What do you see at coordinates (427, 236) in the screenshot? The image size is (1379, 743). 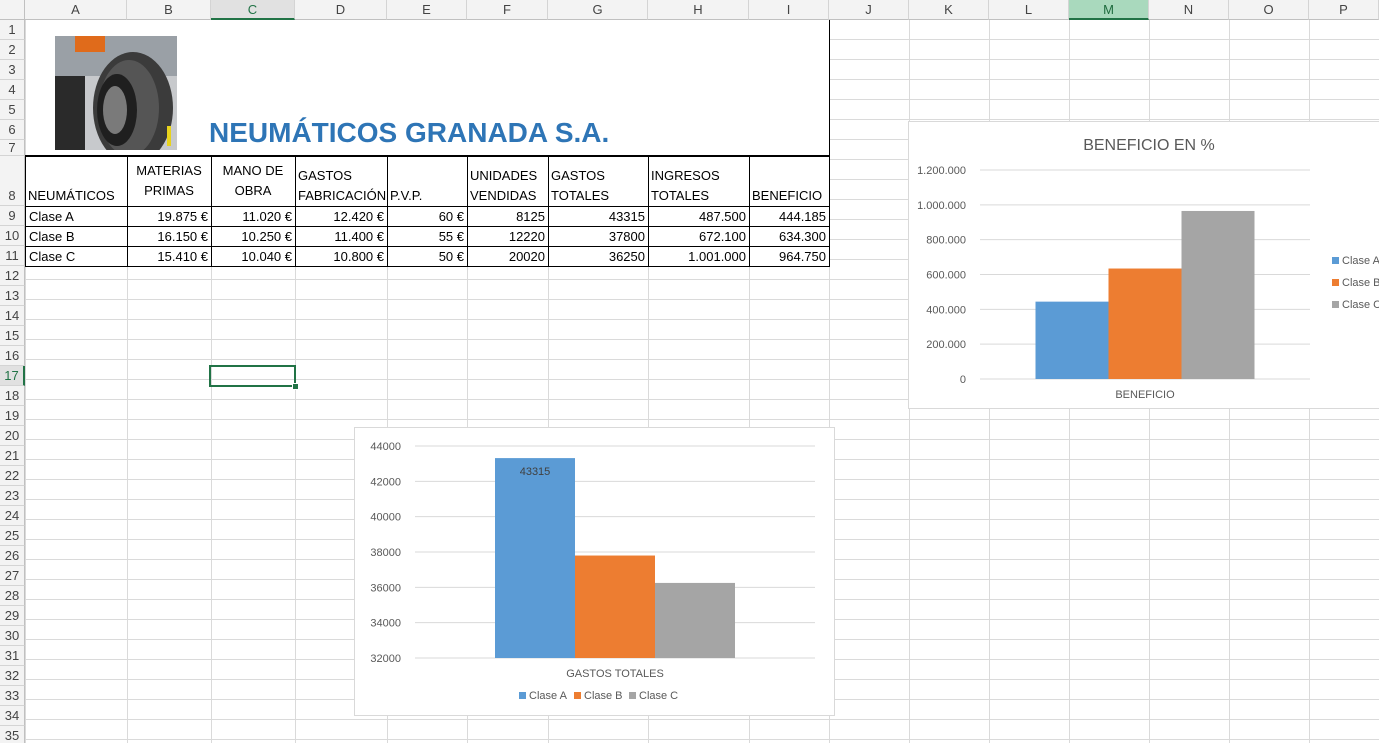 I see `table-cell-1-4: 55 €` at bounding box center [427, 236].